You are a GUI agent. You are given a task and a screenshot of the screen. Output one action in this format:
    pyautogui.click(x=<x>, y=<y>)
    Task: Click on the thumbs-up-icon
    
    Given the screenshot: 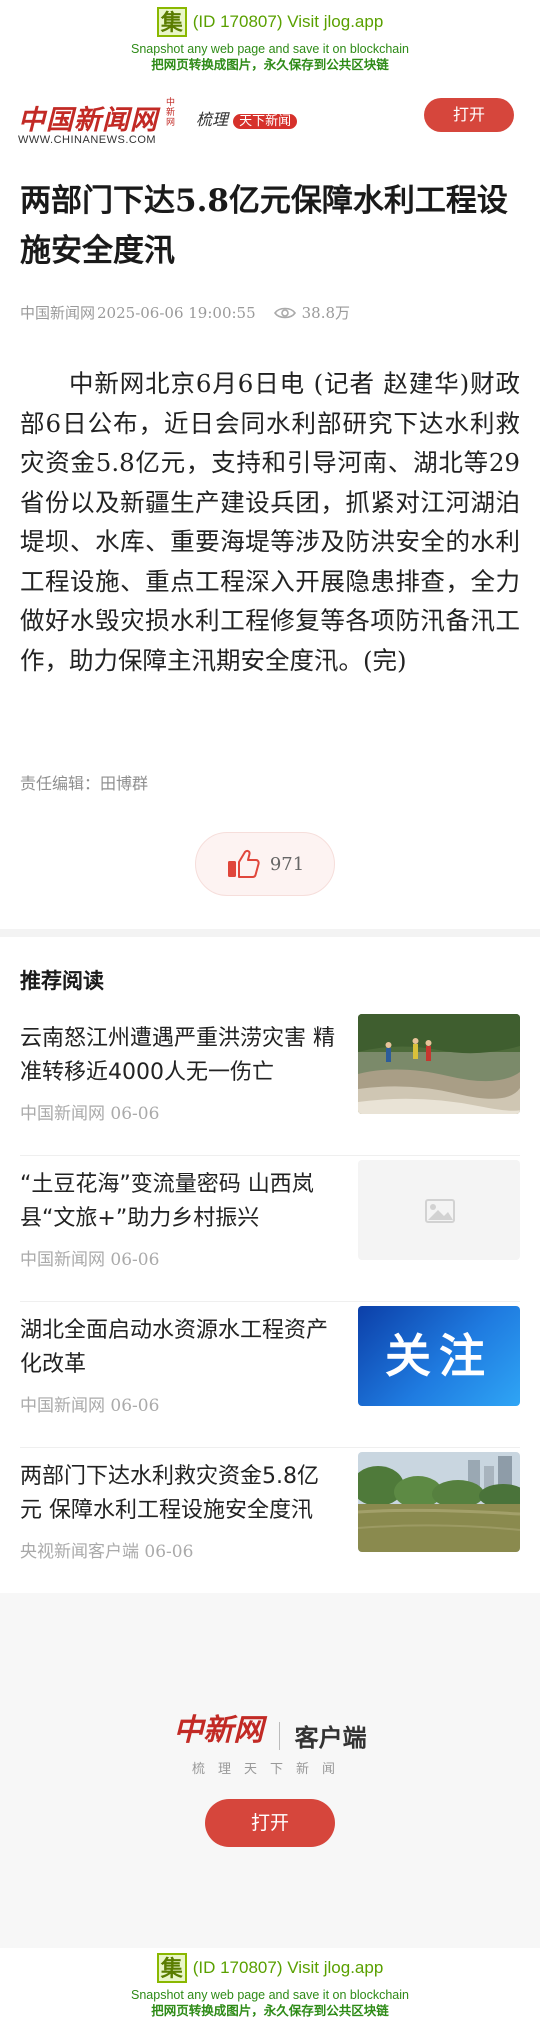 What is the action you would take?
    pyautogui.click(x=243, y=863)
    